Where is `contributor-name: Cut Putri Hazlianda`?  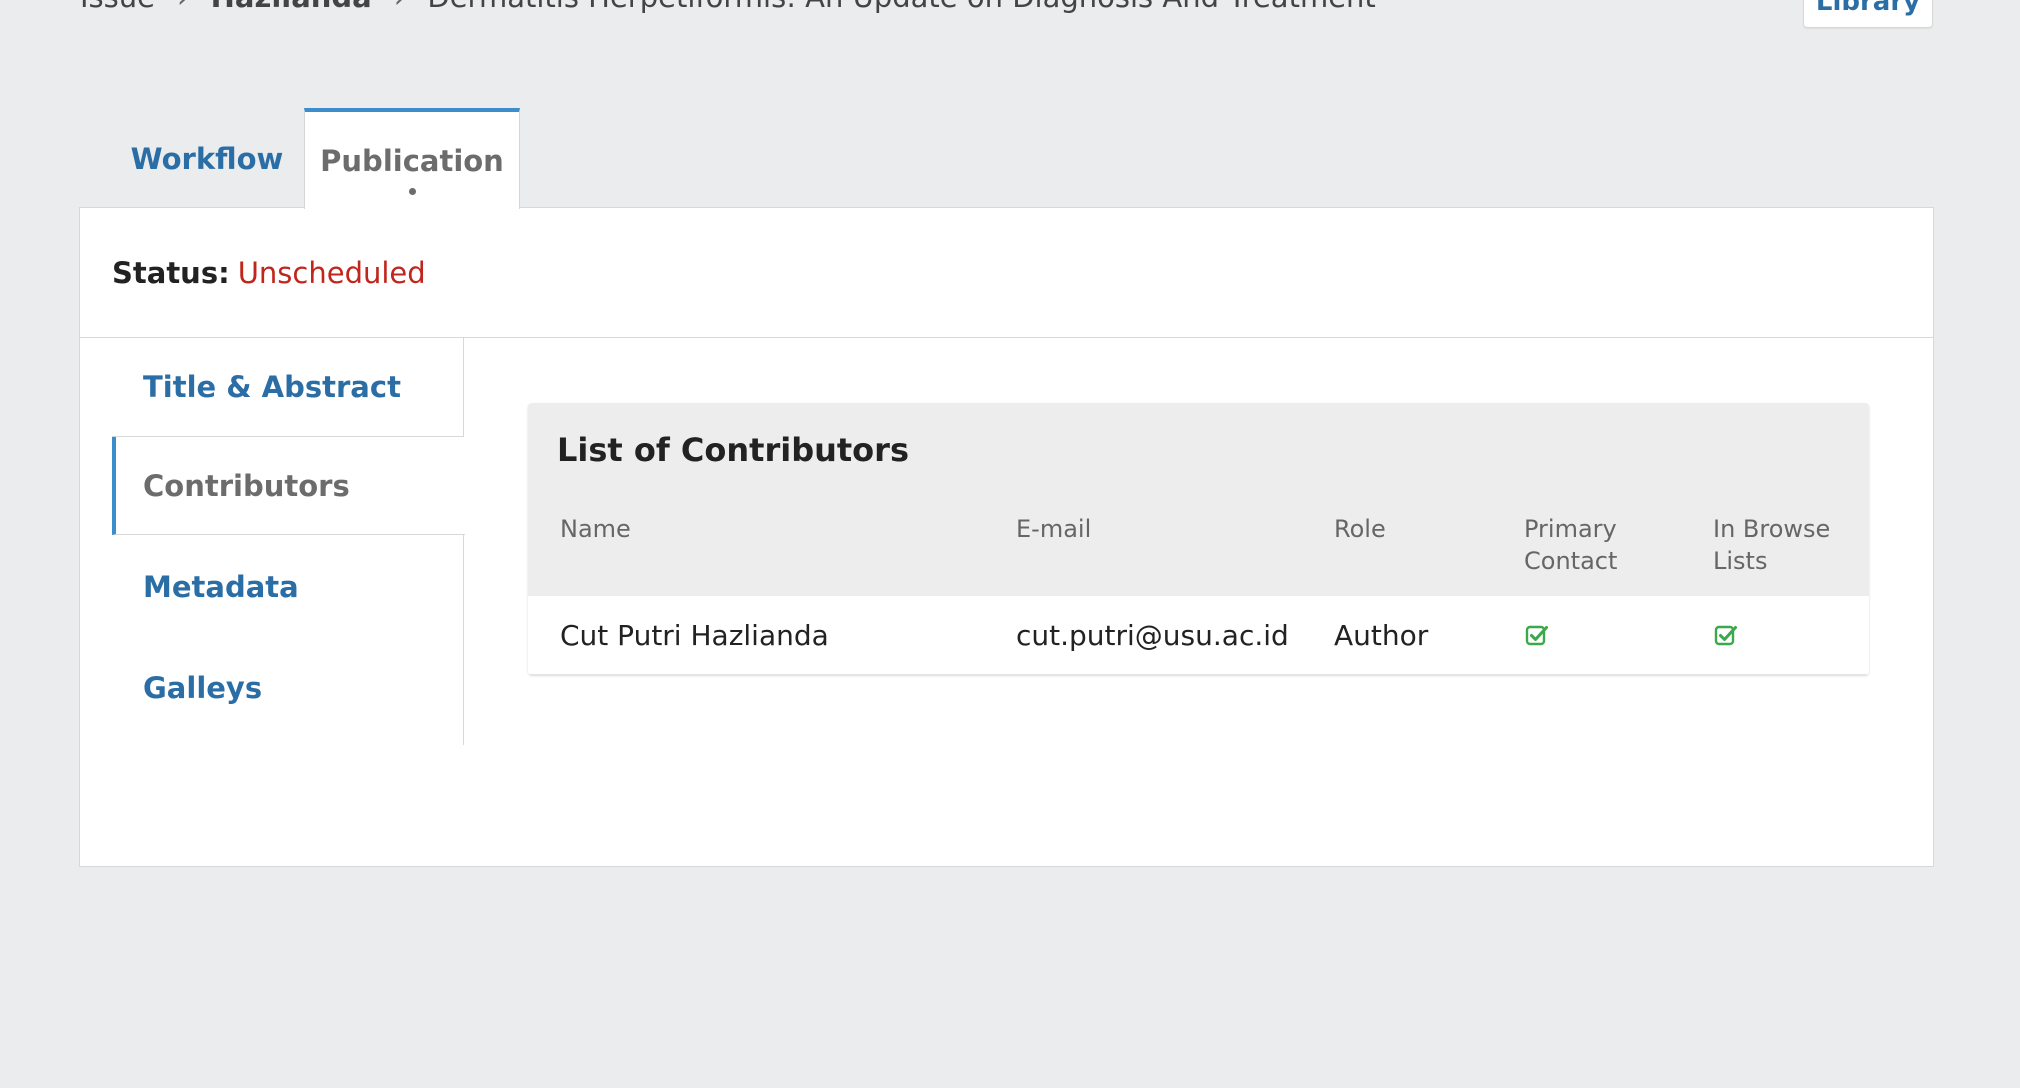 contributor-name: Cut Putri Hazlianda is located at coordinates (694, 635).